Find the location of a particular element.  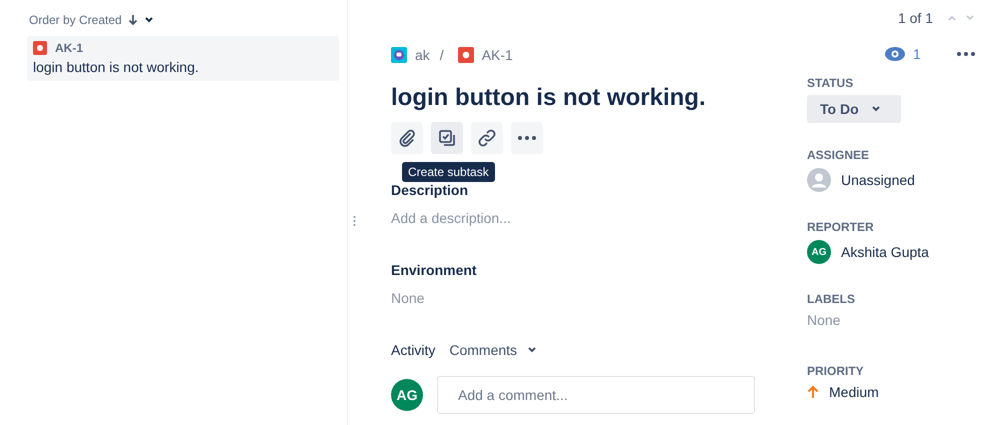

issue-card: AK-1 login button is not working. is located at coordinates (183, 58).